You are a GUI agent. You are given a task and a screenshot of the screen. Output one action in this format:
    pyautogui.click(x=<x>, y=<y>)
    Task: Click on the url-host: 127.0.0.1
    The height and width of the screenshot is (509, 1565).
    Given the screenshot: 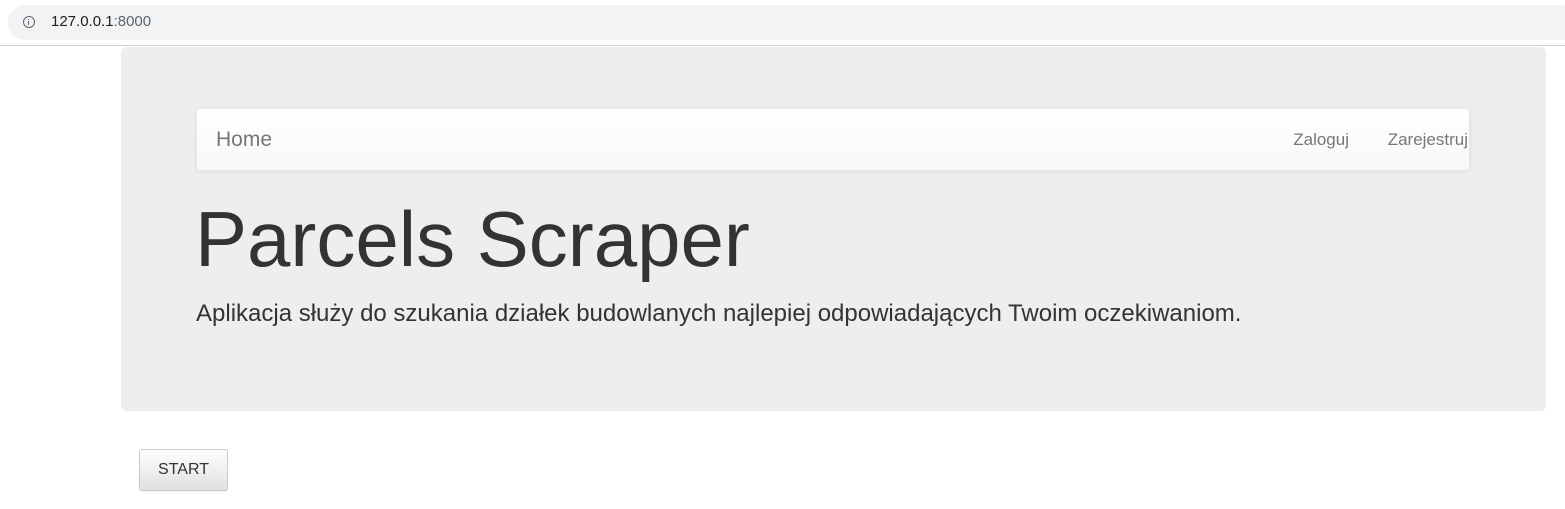 What is the action you would take?
    pyautogui.click(x=82, y=21)
    